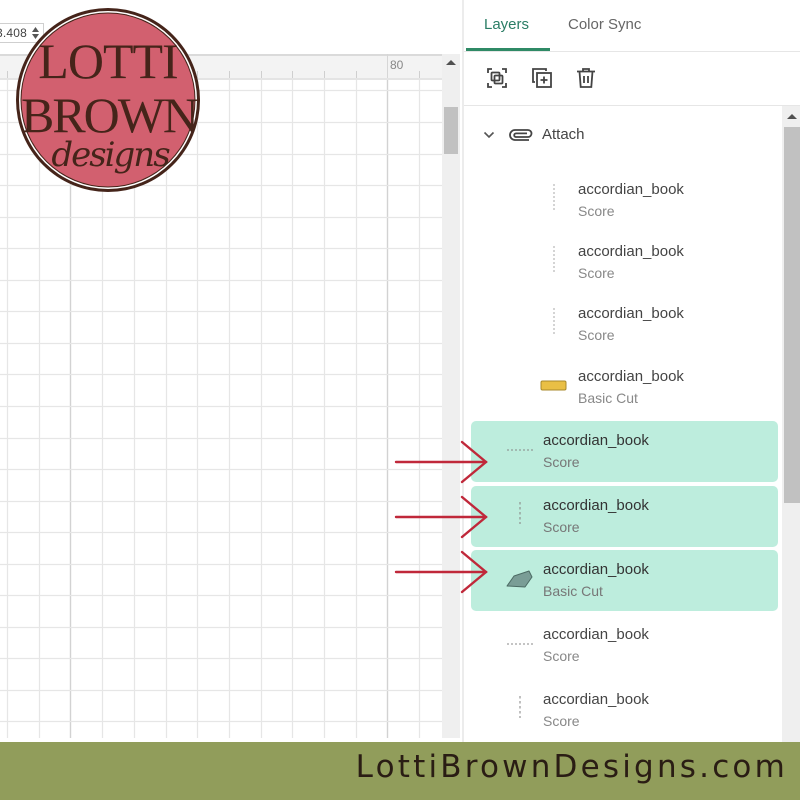  Describe the element at coordinates (571, 767) in the screenshot. I see `website-url: LottiBrownDesigns.com` at that location.